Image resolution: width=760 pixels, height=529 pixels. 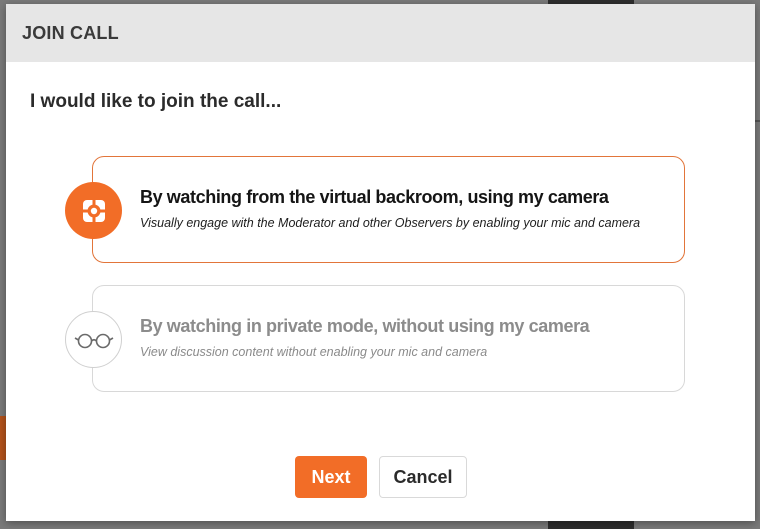 I want to click on cancel-button: Cancel, so click(x=423, y=477).